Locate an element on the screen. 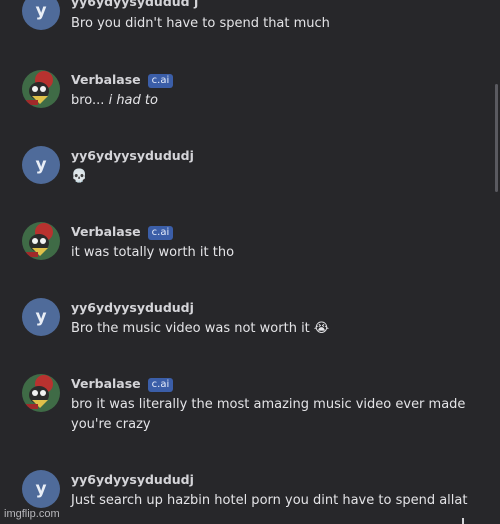  message-text: Bro you didn't have to spend that much is located at coordinates (200, 23).